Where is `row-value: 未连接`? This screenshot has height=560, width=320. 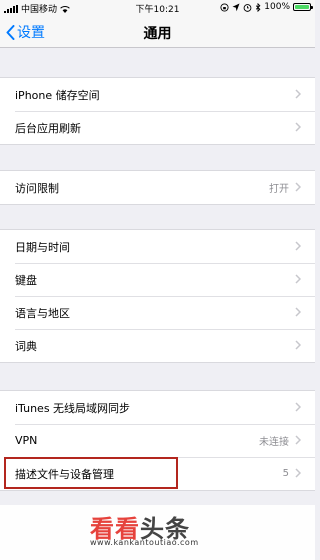
row-value: 未连接 is located at coordinates (274, 442).